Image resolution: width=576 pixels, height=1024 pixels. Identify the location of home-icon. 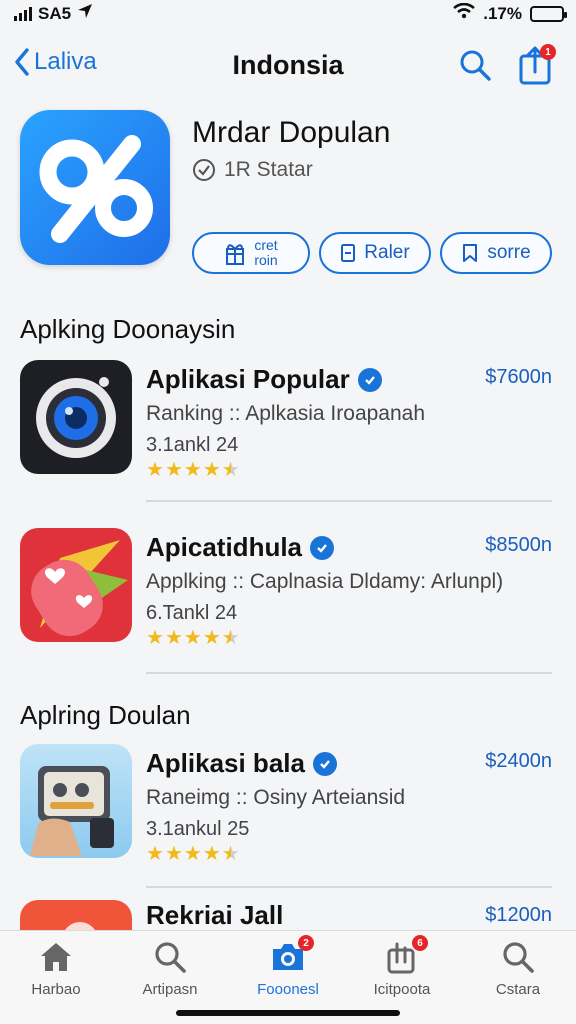
(56, 957).